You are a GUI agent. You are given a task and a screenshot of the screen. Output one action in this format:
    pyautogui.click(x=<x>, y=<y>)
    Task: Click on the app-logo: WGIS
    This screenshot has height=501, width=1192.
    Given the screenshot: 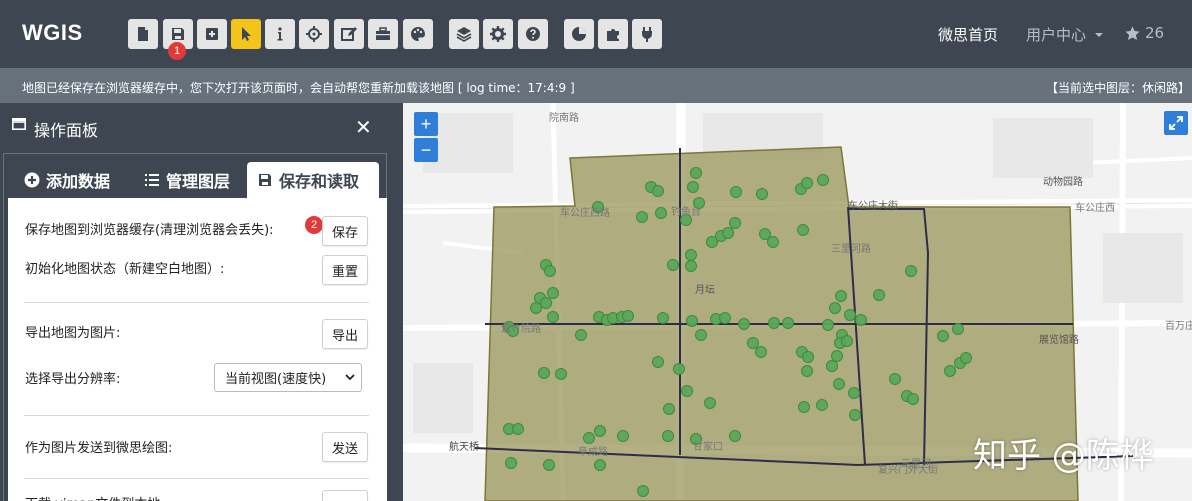 What is the action you would take?
    pyautogui.click(x=52, y=33)
    